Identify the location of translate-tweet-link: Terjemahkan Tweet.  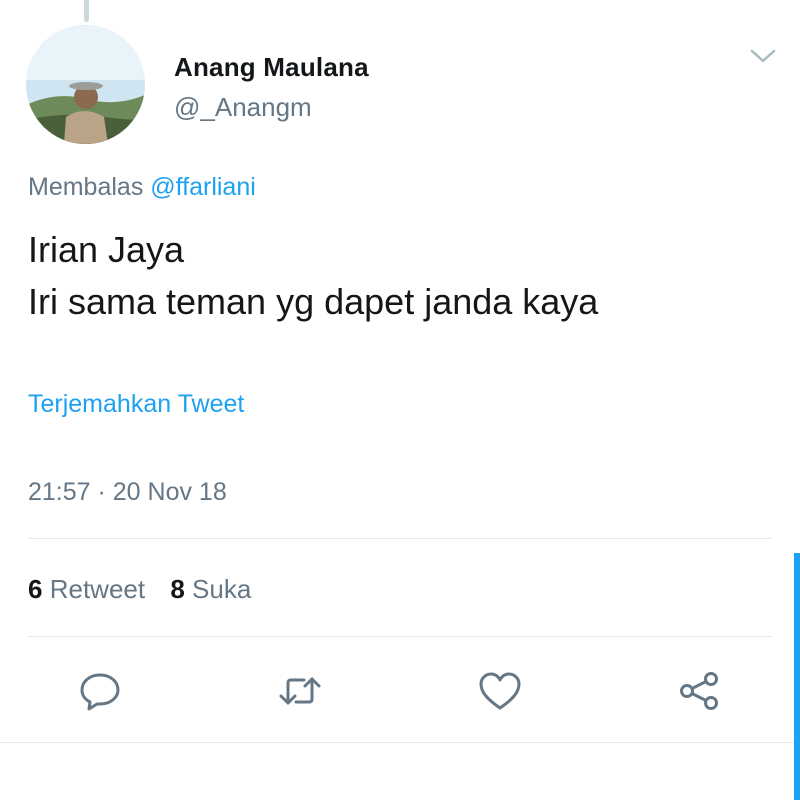
(136, 404).